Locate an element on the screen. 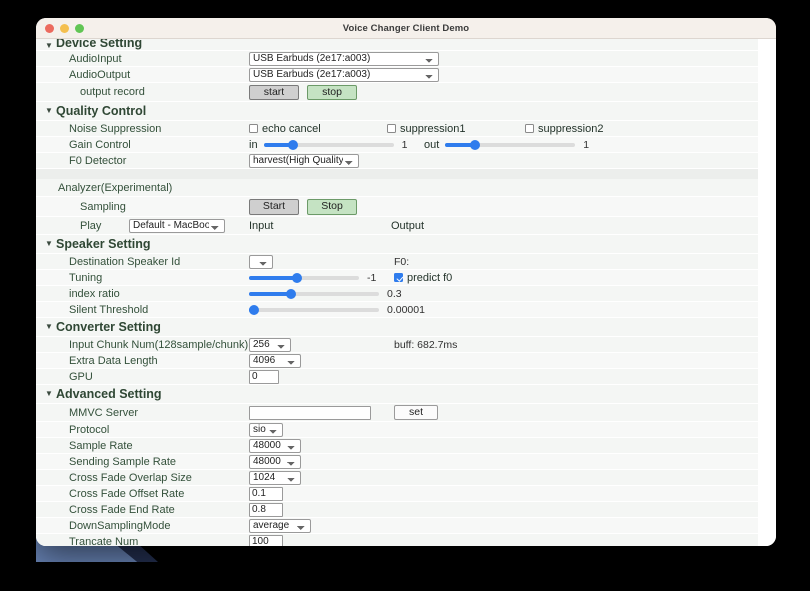  label-tuning: Tuning is located at coordinates (86, 277).